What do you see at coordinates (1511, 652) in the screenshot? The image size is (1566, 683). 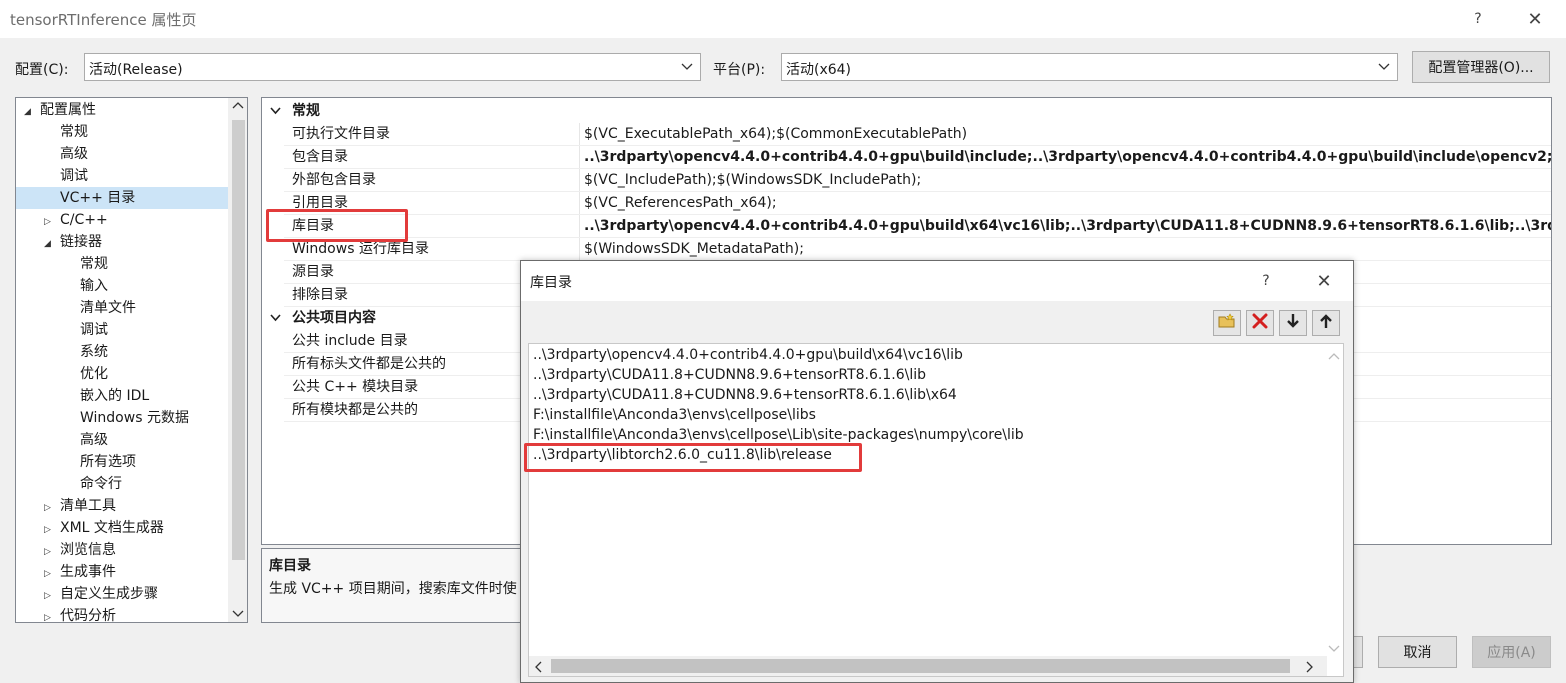 I see `apply-button: 应用(A)` at bounding box center [1511, 652].